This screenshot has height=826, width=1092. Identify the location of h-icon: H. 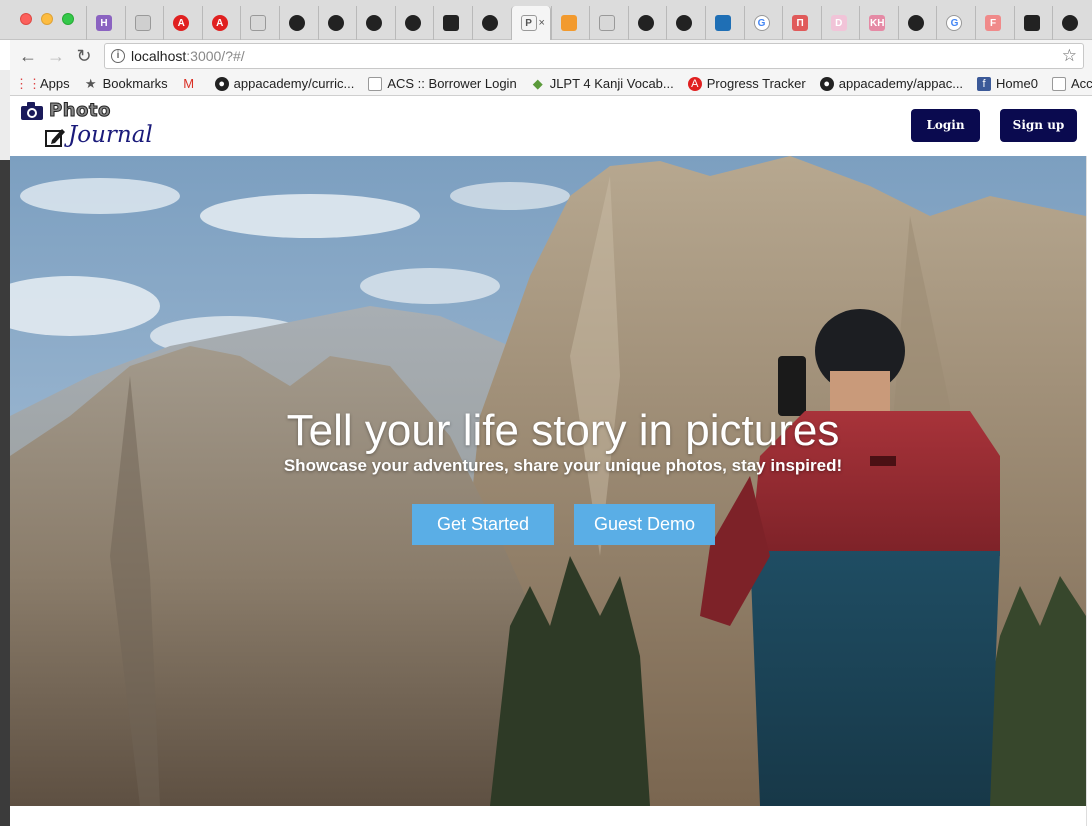
(104, 23).